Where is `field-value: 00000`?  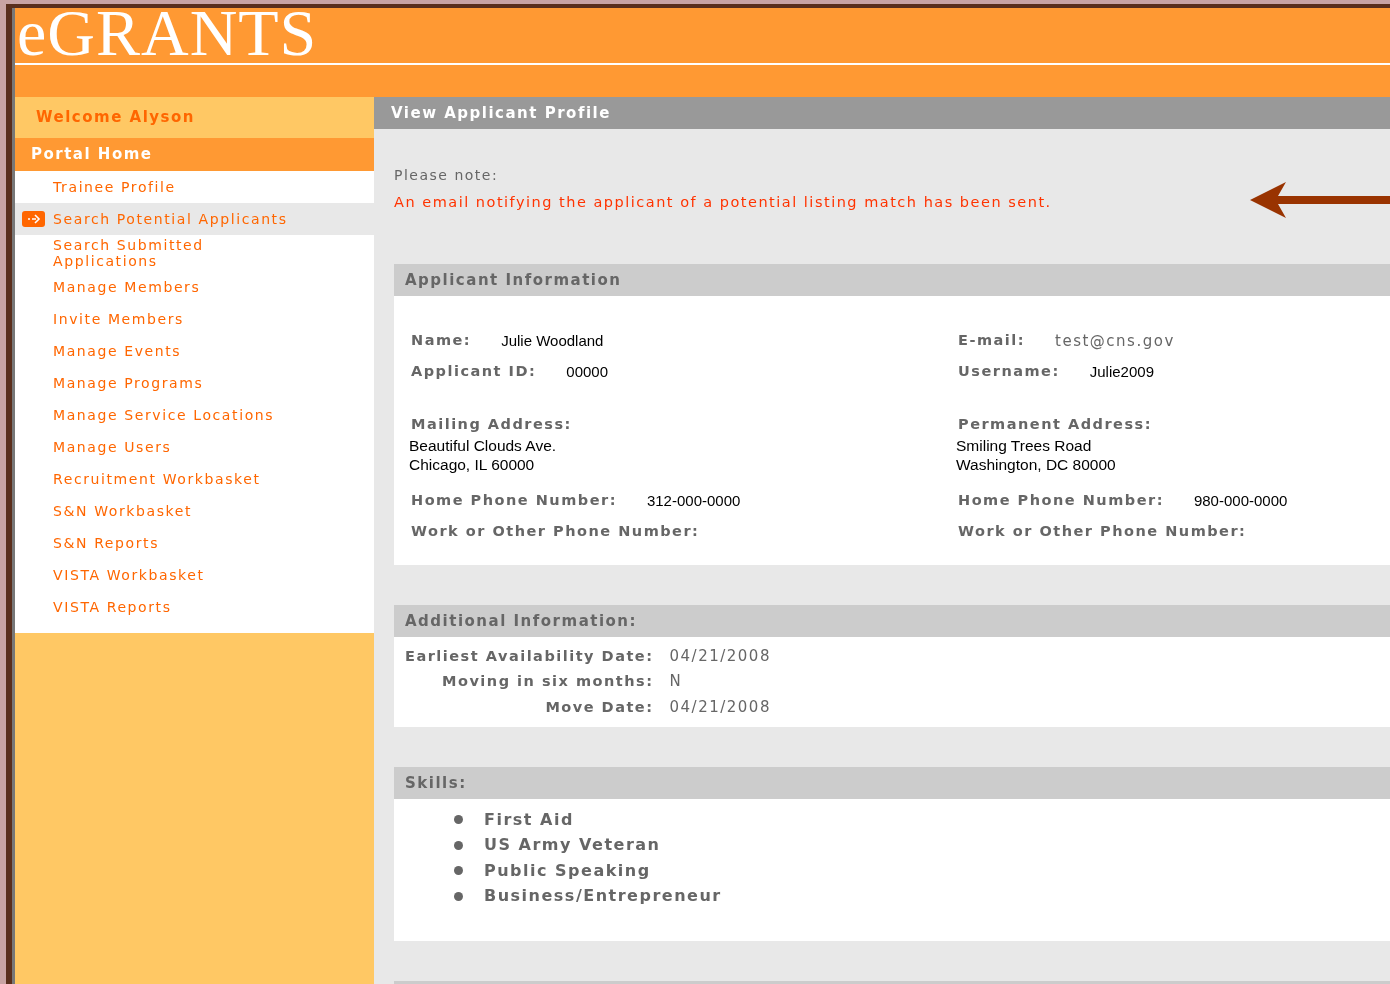
field-value: 00000 is located at coordinates (587, 372).